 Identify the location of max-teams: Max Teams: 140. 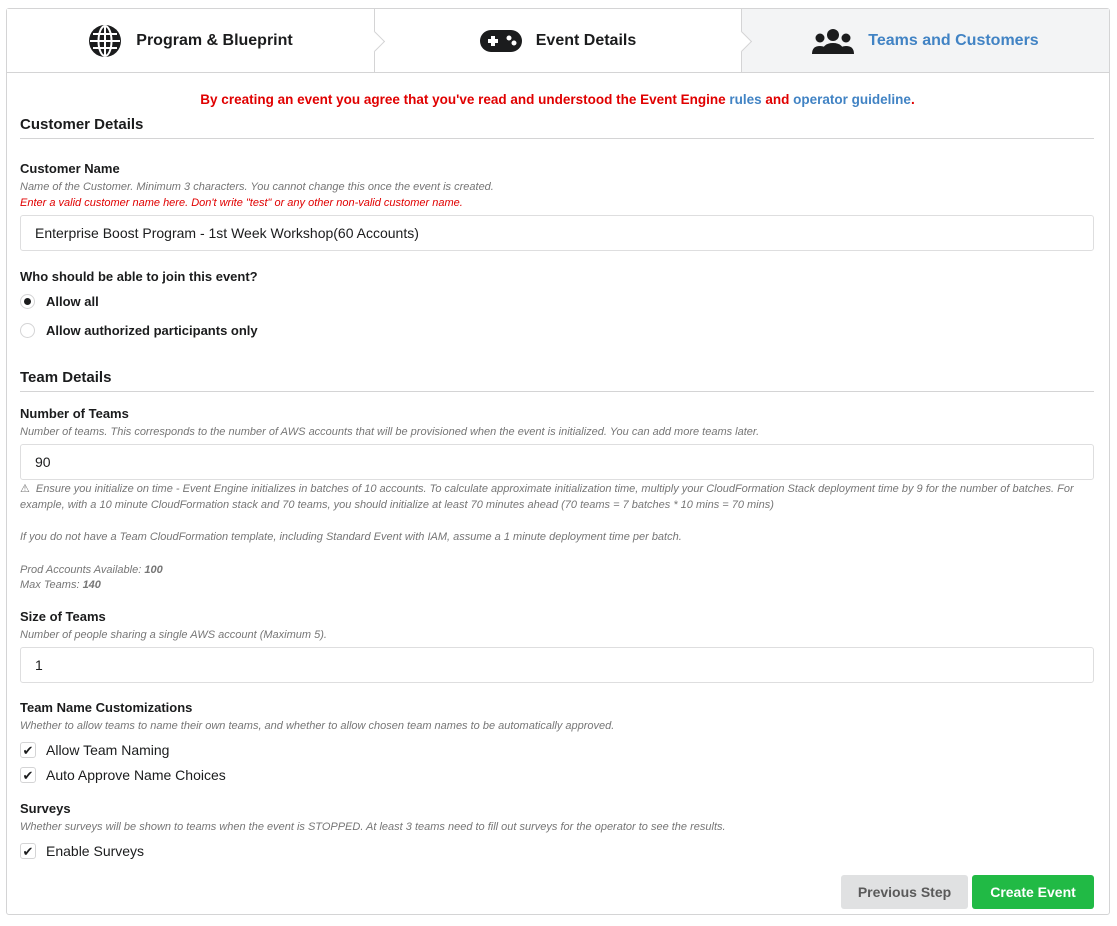
(60, 585).